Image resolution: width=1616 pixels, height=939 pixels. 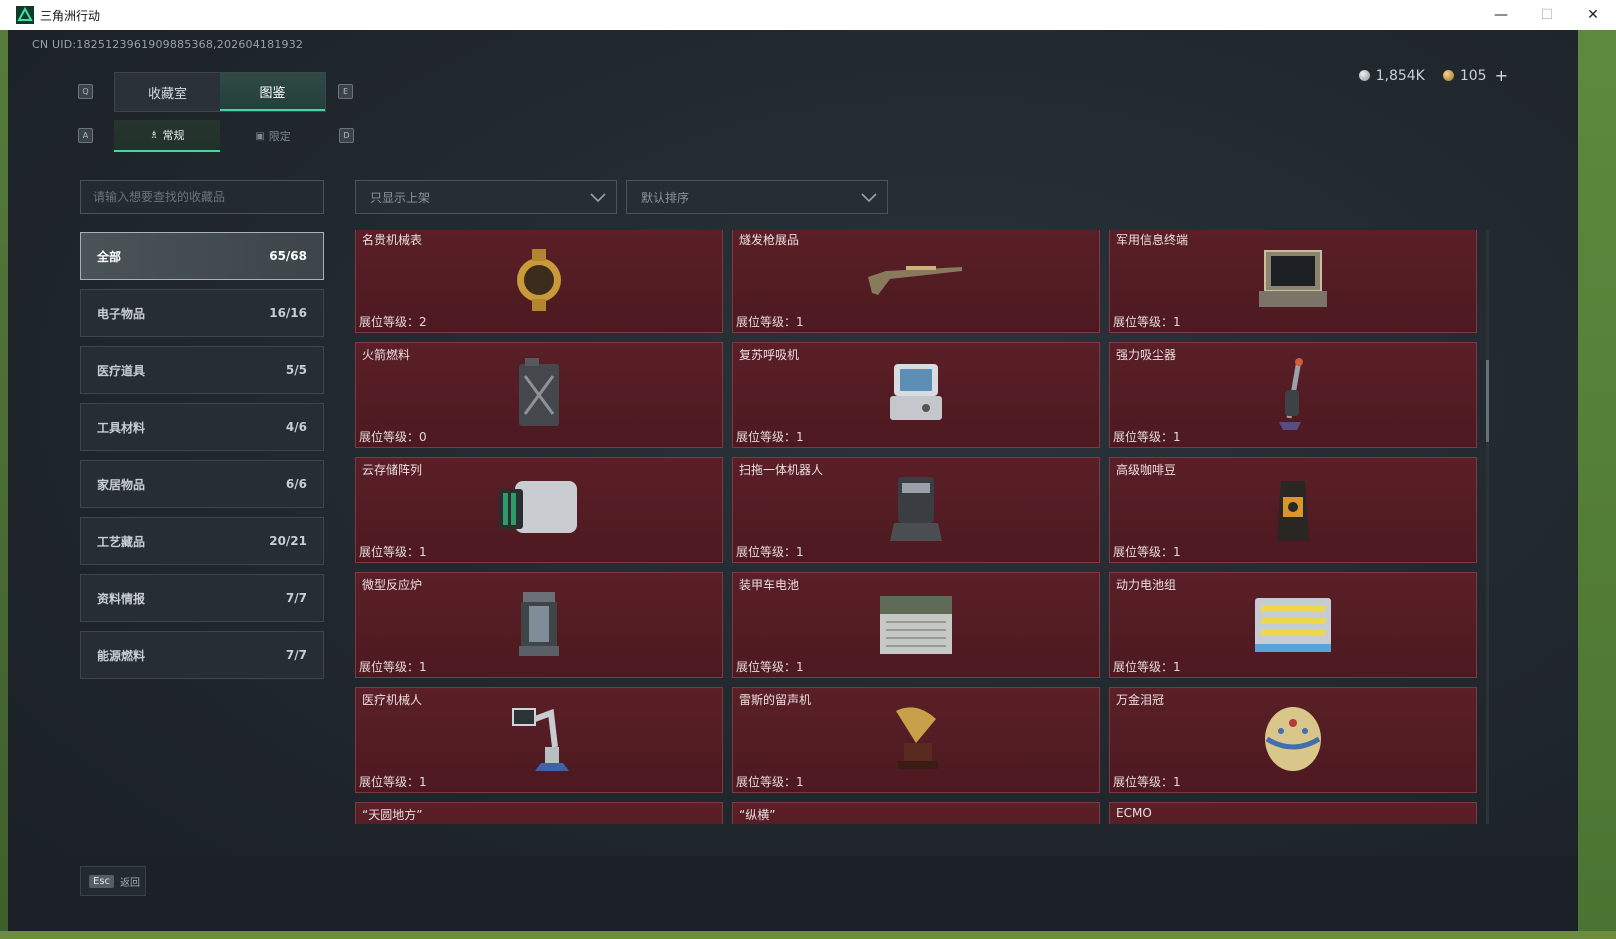 What do you see at coordinates (346, 135) in the screenshot?
I see `key-hint-d: D` at bounding box center [346, 135].